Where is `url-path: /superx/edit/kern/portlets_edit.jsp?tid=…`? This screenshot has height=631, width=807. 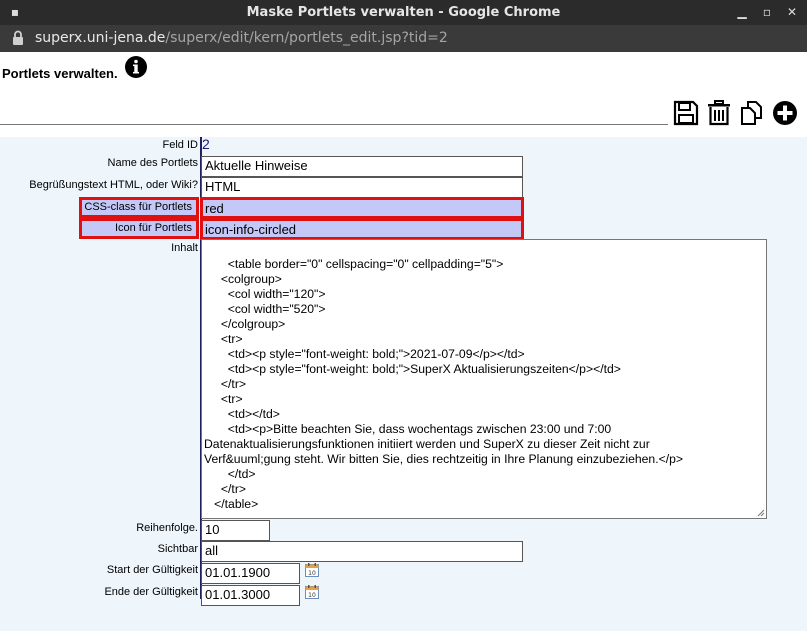
url-path: /superx/edit/kern/portlets_edit.jsp?tid=… is located at coordinates (306, 38).